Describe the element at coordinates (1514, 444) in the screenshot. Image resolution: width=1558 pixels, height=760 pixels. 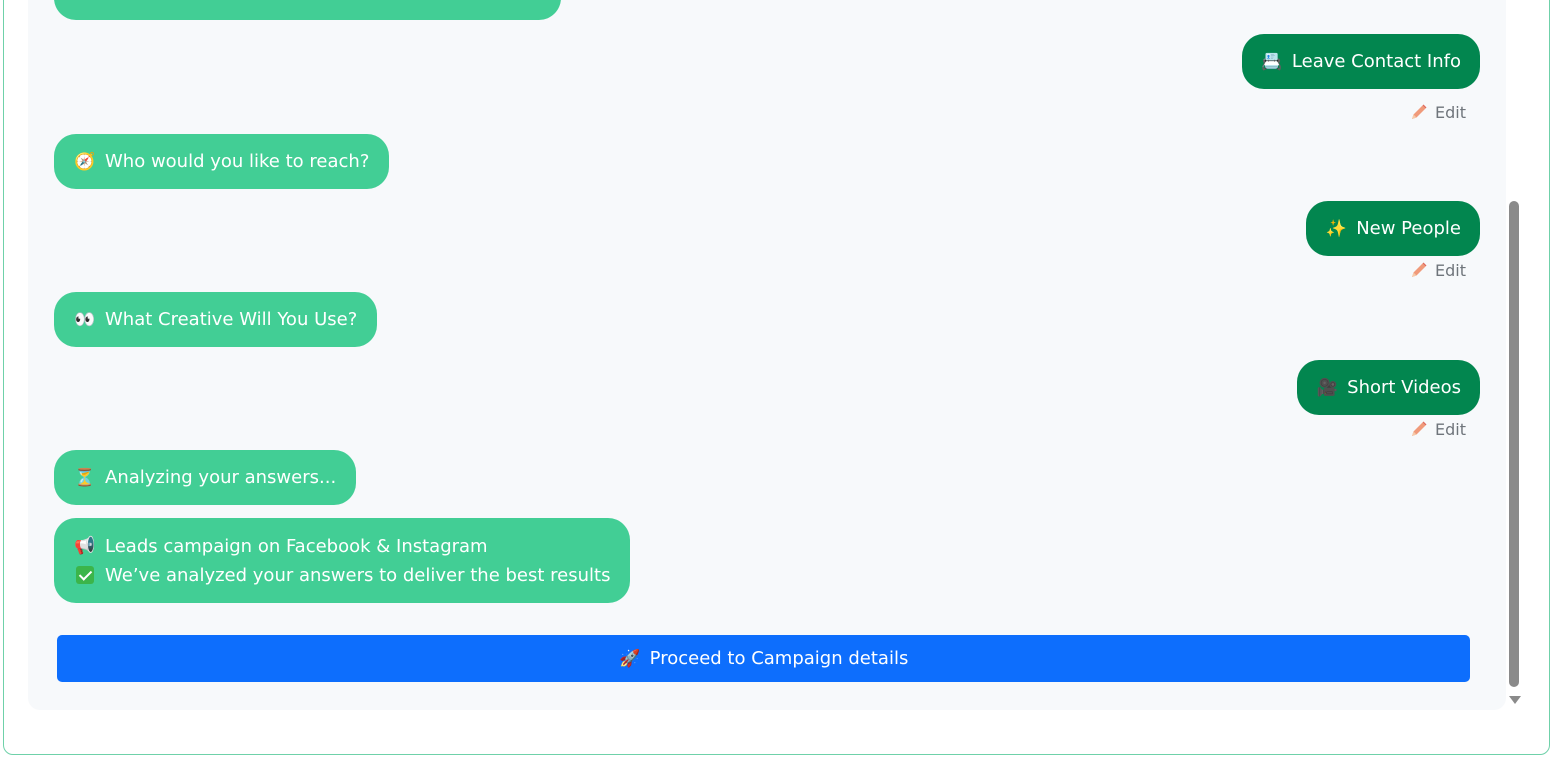
I see `scrollbar-thumb` at that location.